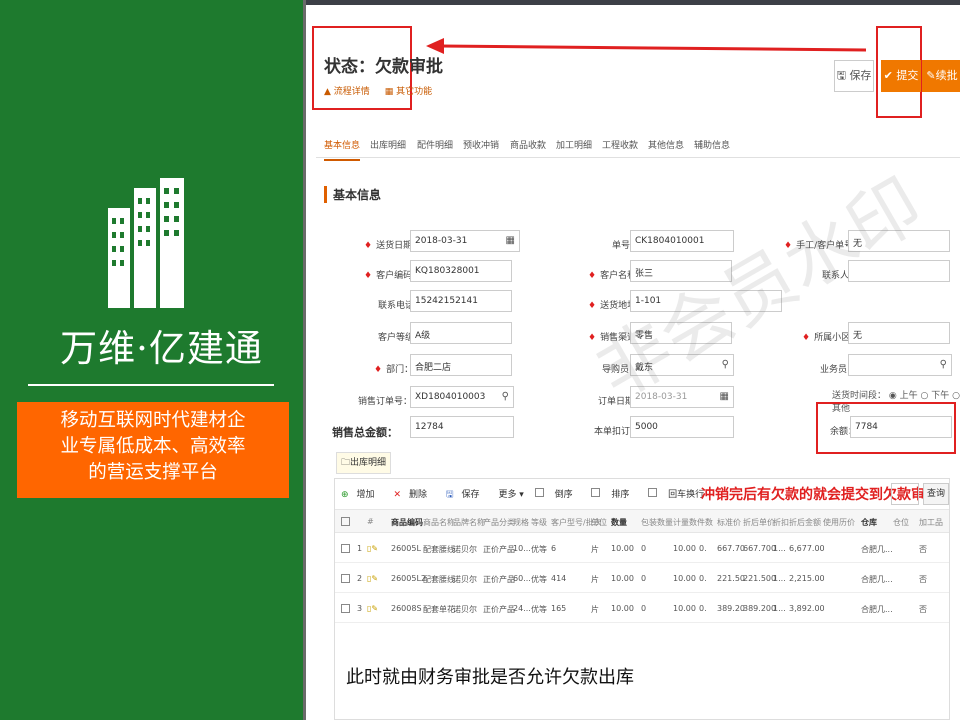  I want to click on continue-approve-button: ✎续批, so click(941, 76).